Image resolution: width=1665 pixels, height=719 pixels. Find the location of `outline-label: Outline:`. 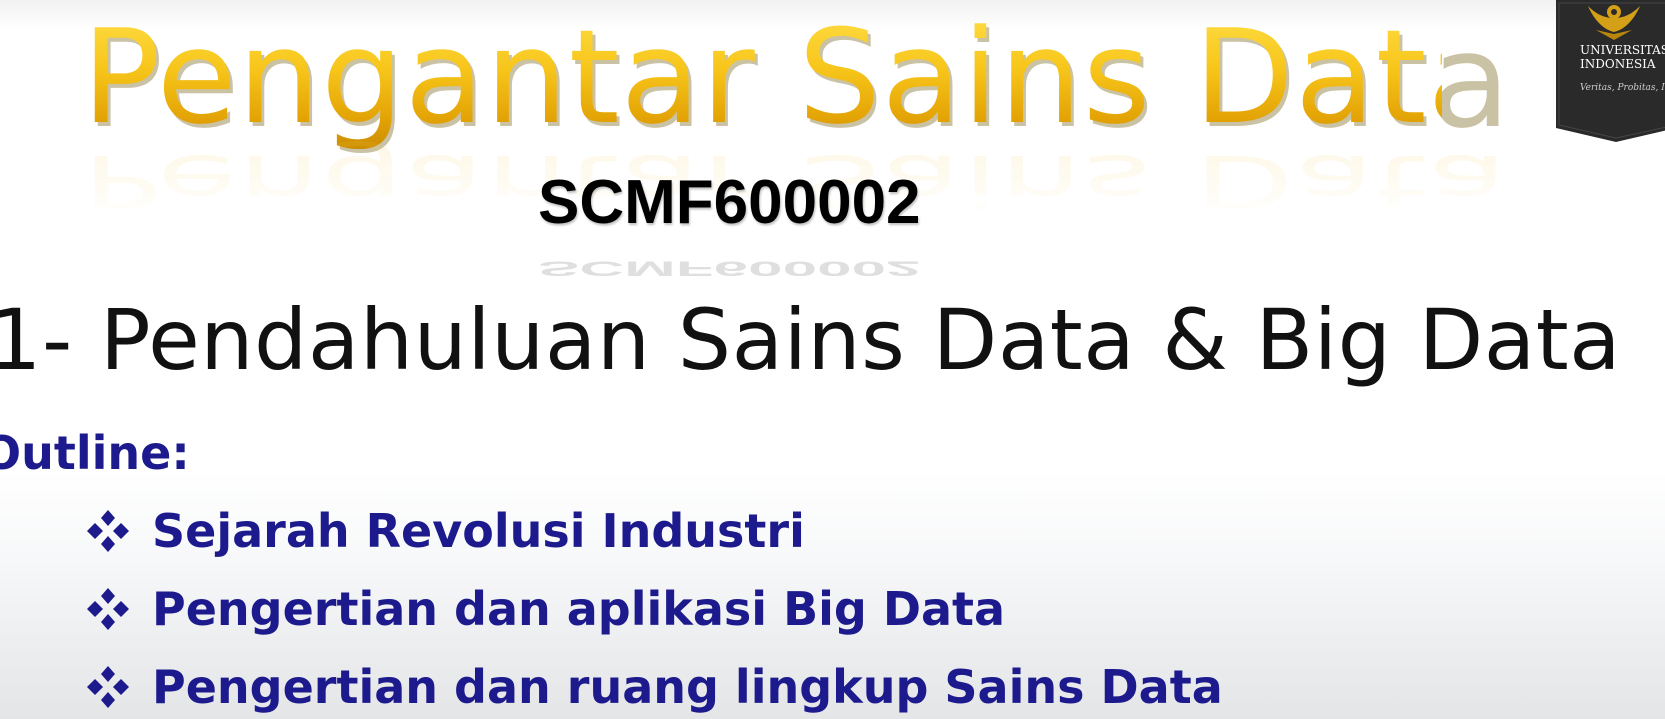

outline-label: Outline: is located at coordinates (95, 453).